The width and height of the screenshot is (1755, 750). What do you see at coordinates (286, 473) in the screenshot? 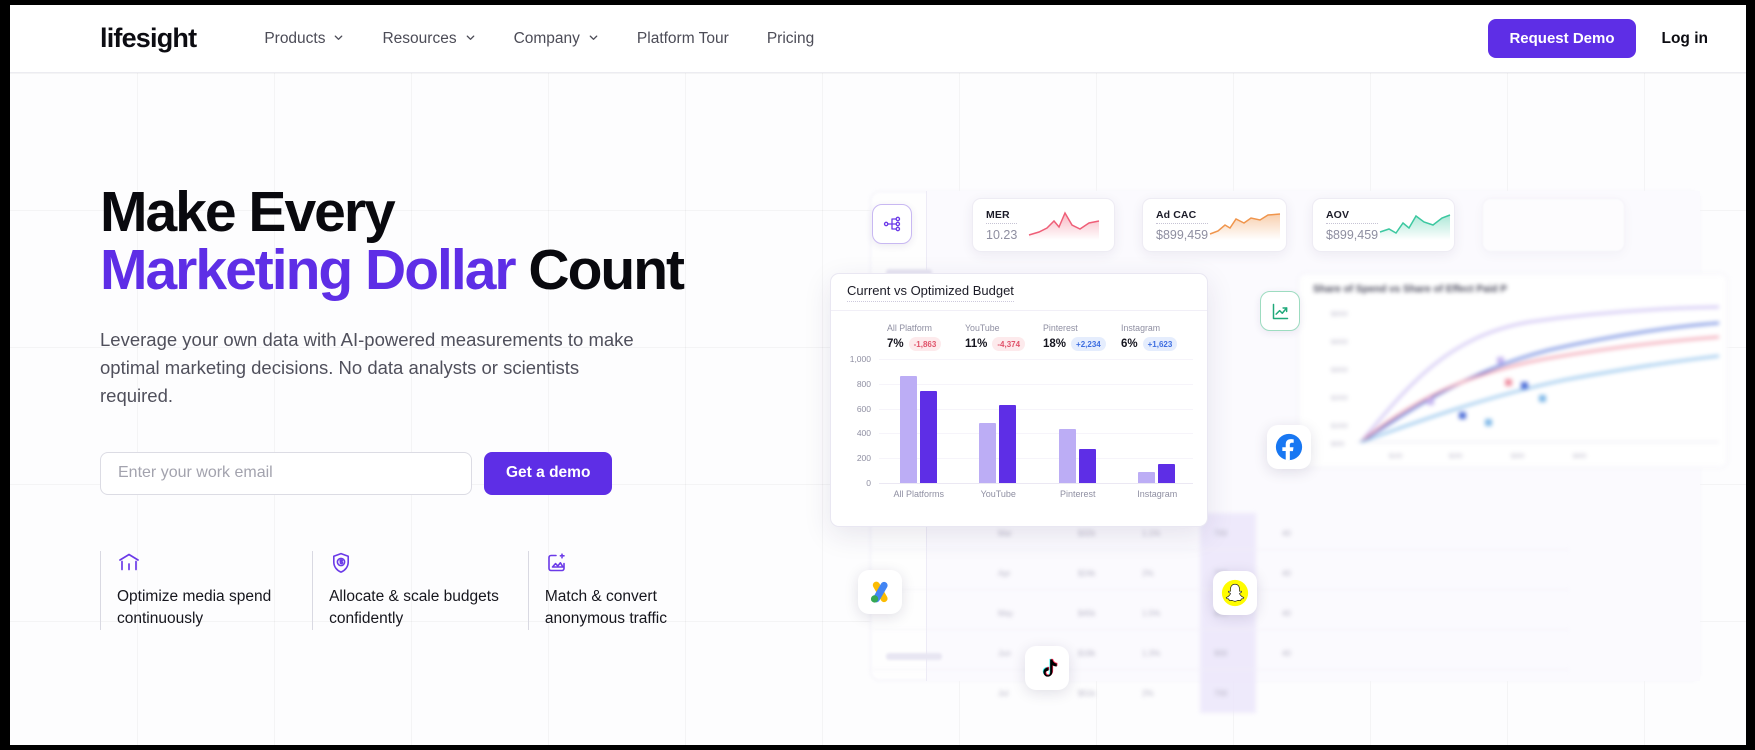
I see `email-field` at bounding box center [286, 473].